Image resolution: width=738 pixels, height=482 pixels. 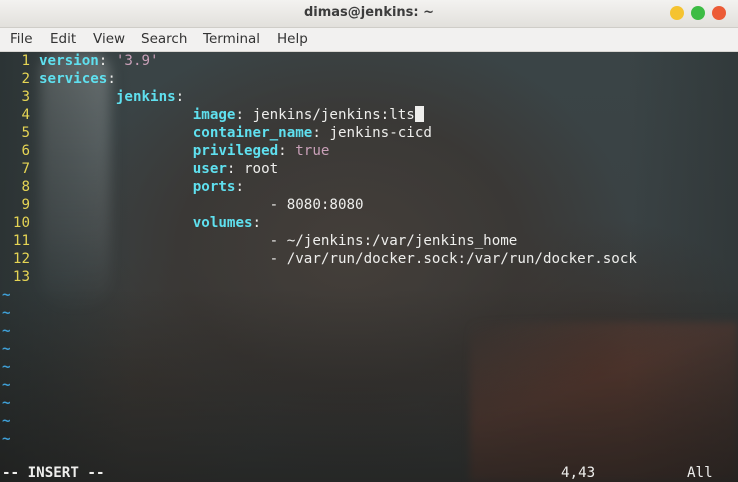 What do you see at coordinates (25, 169) in the screenshot?
I see `line-number: 7` at bounding box center [25, 169].